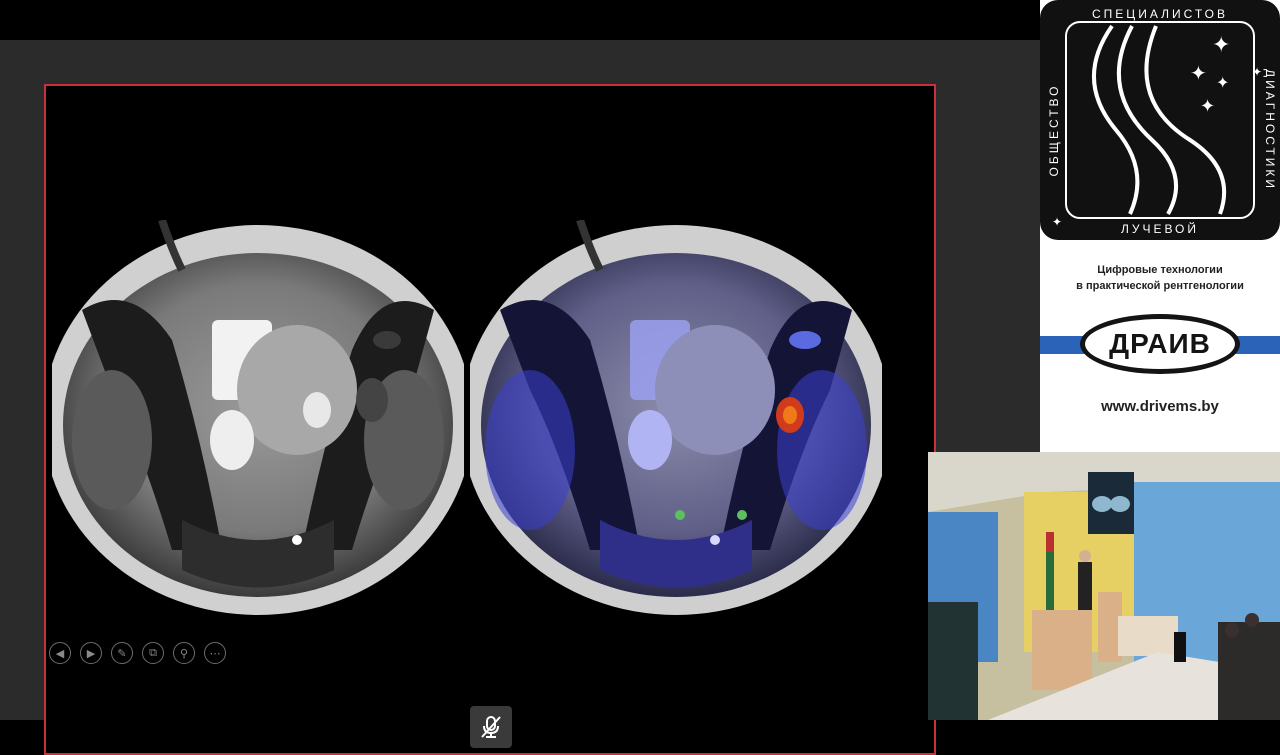  I want to click on drive-logo-text: ДРАИВ, so click(1160, 343).